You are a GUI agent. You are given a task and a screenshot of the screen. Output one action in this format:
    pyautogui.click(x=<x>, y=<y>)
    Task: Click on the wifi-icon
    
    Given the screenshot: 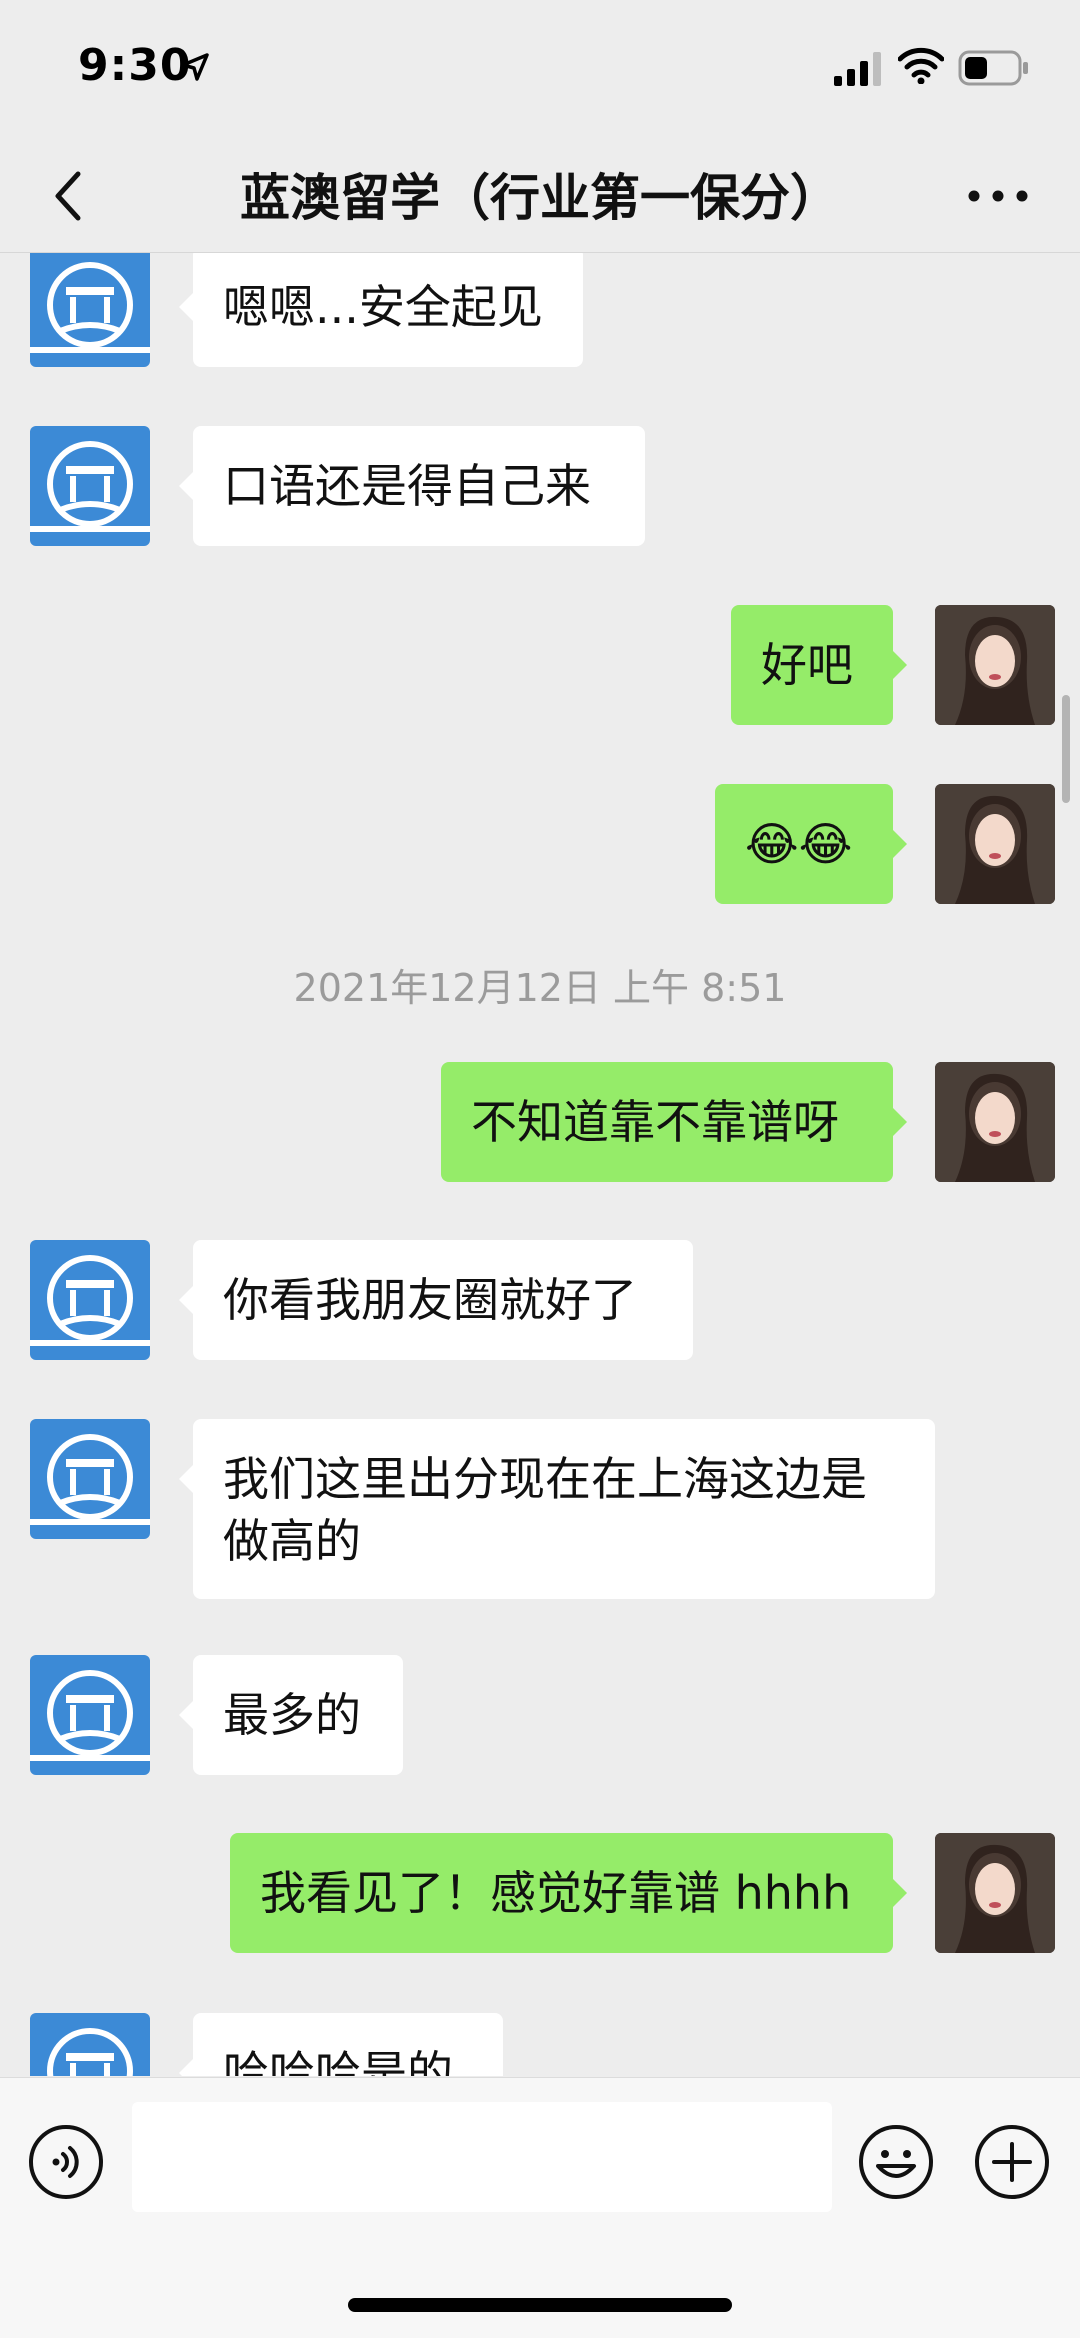 What is the action you would take?
    pyautogui.click(x=921, y=65)
    